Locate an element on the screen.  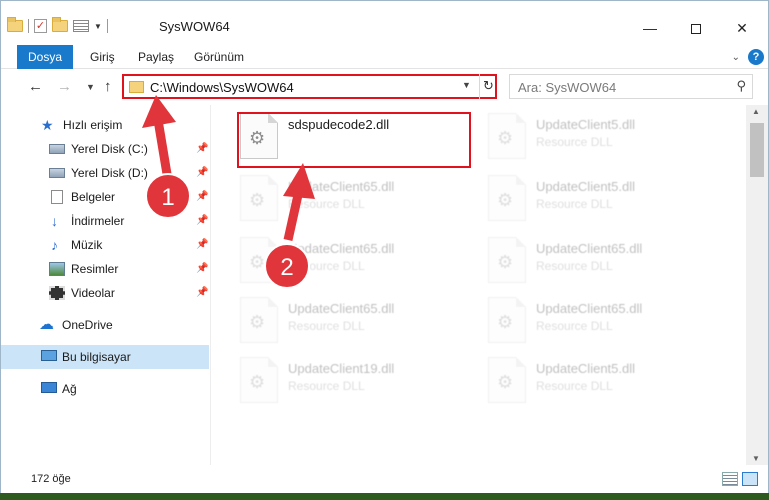
sidebar-item-pictures: Resimler 📌 is located at coordinates (105, 269).